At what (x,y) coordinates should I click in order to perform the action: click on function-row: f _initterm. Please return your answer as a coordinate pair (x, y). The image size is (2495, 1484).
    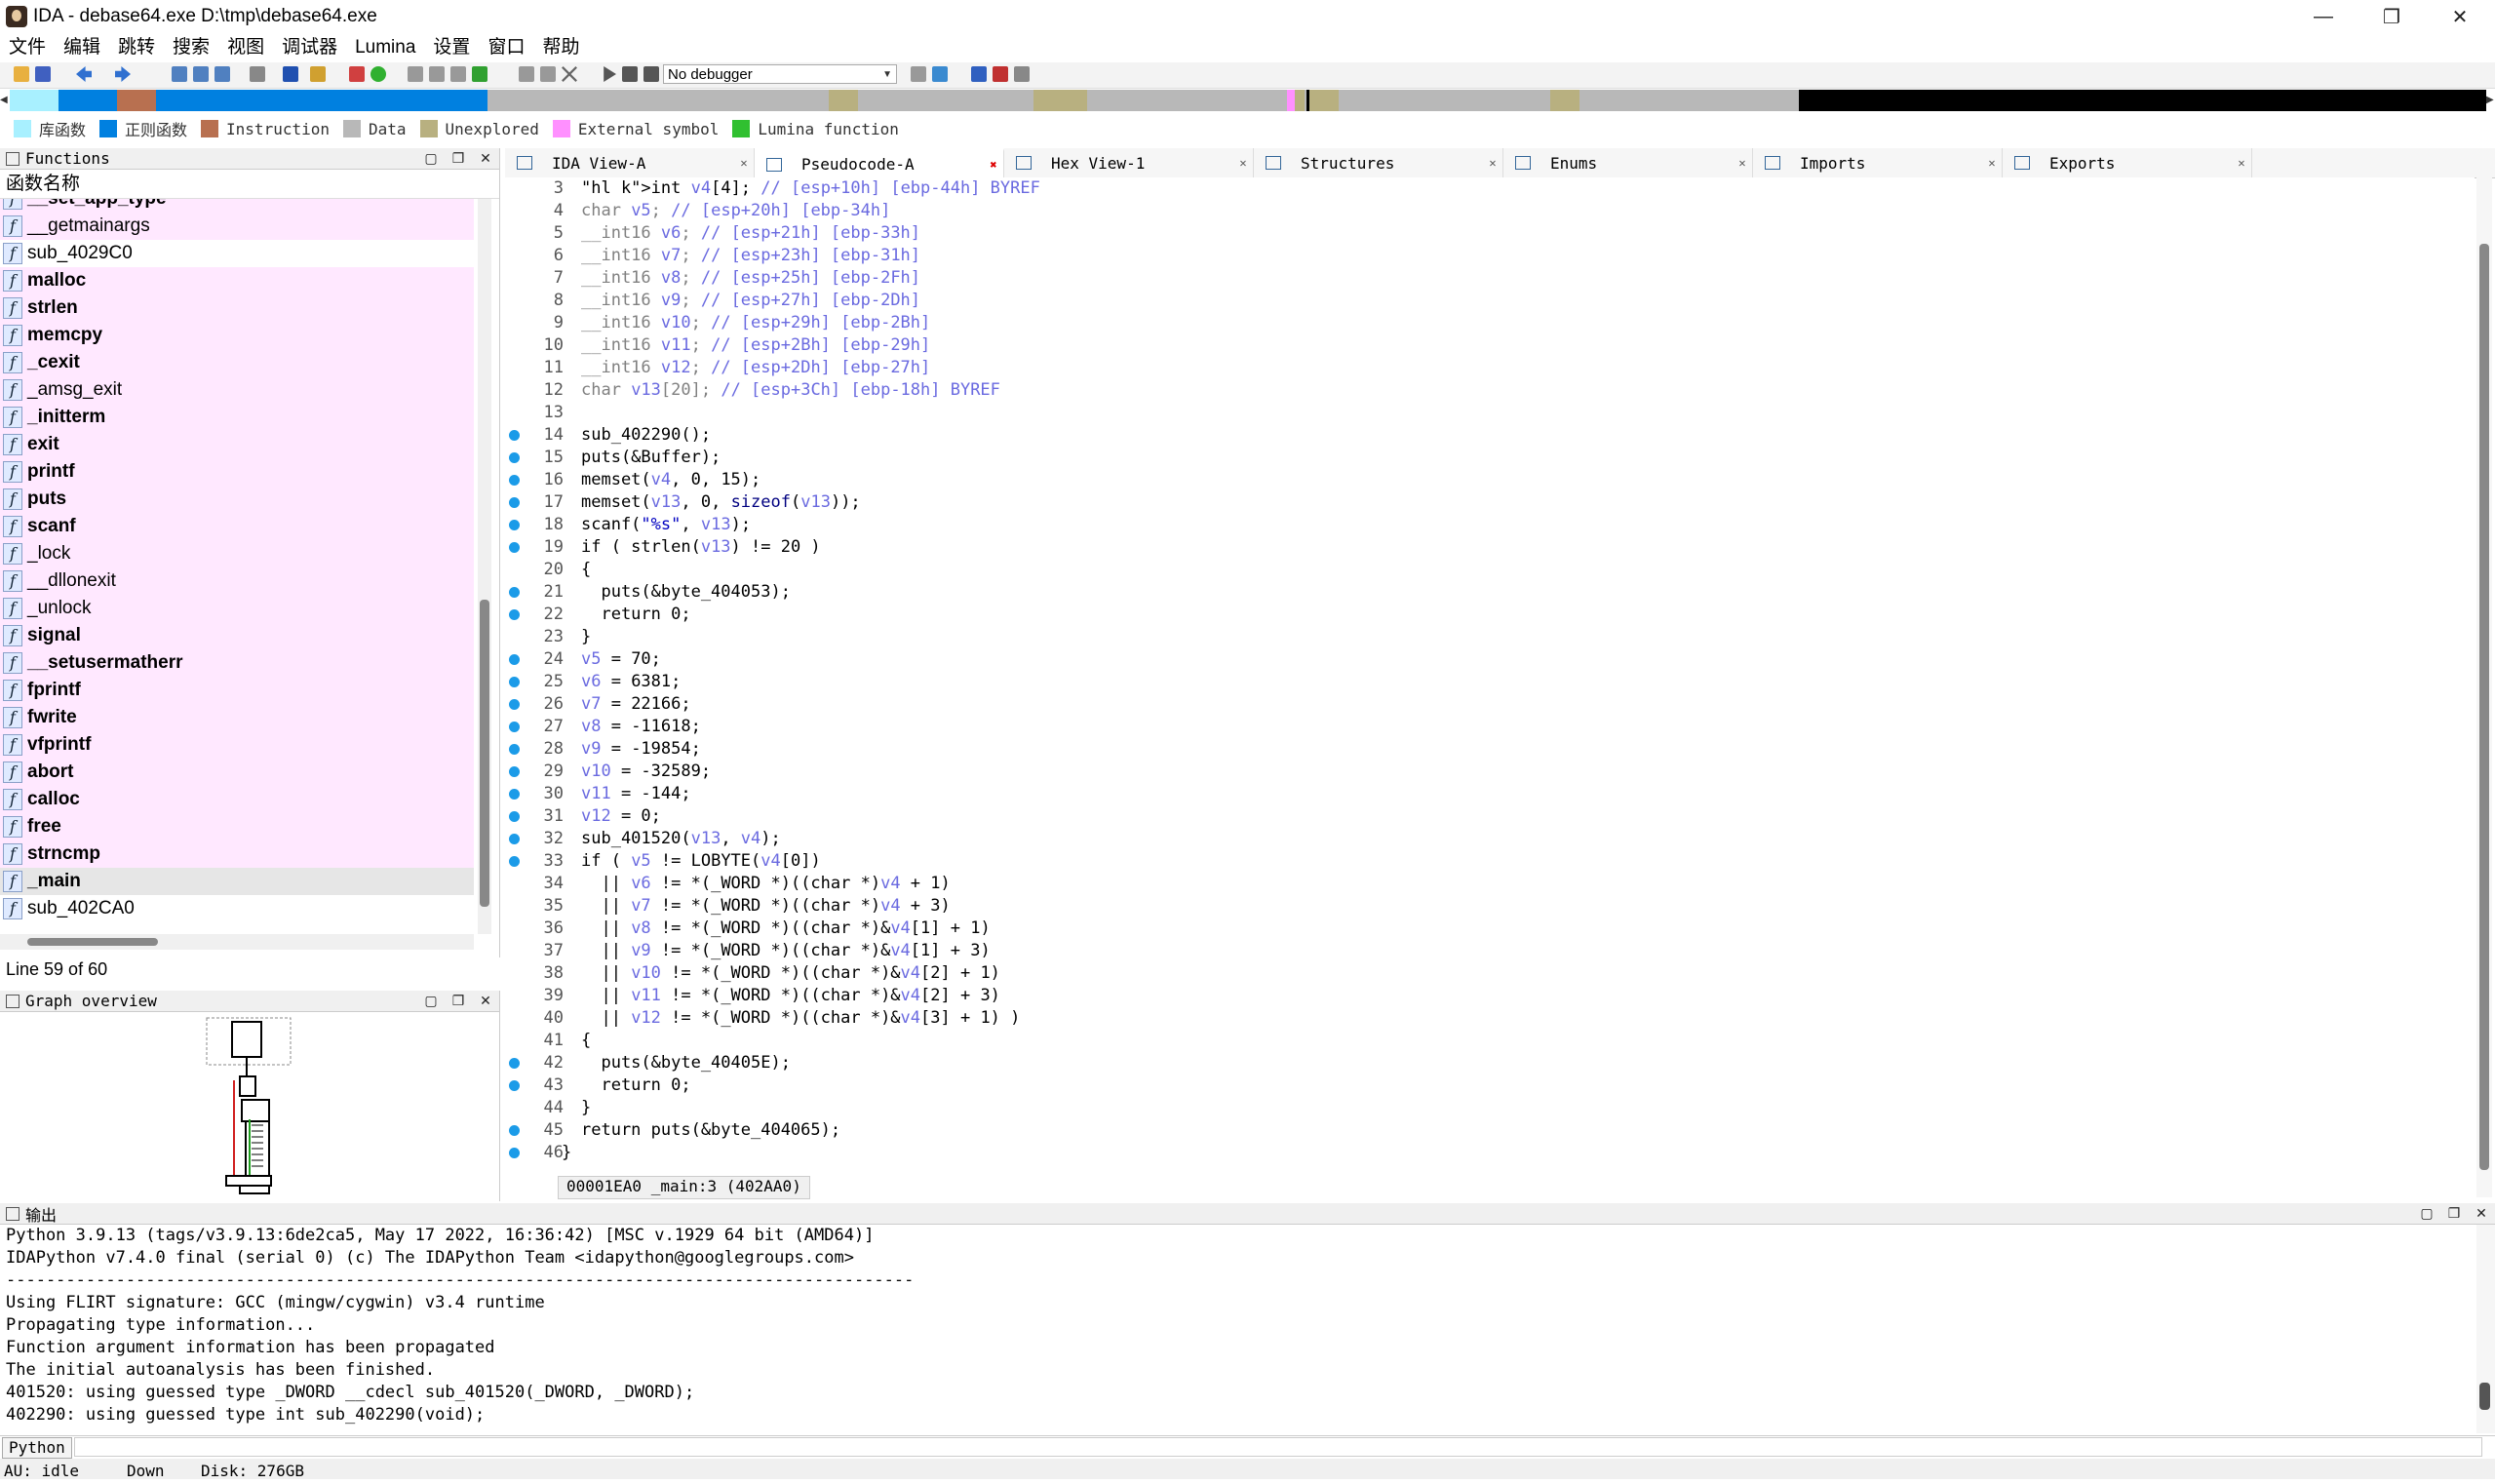
    Looking at the image, I should click on (237, 417).